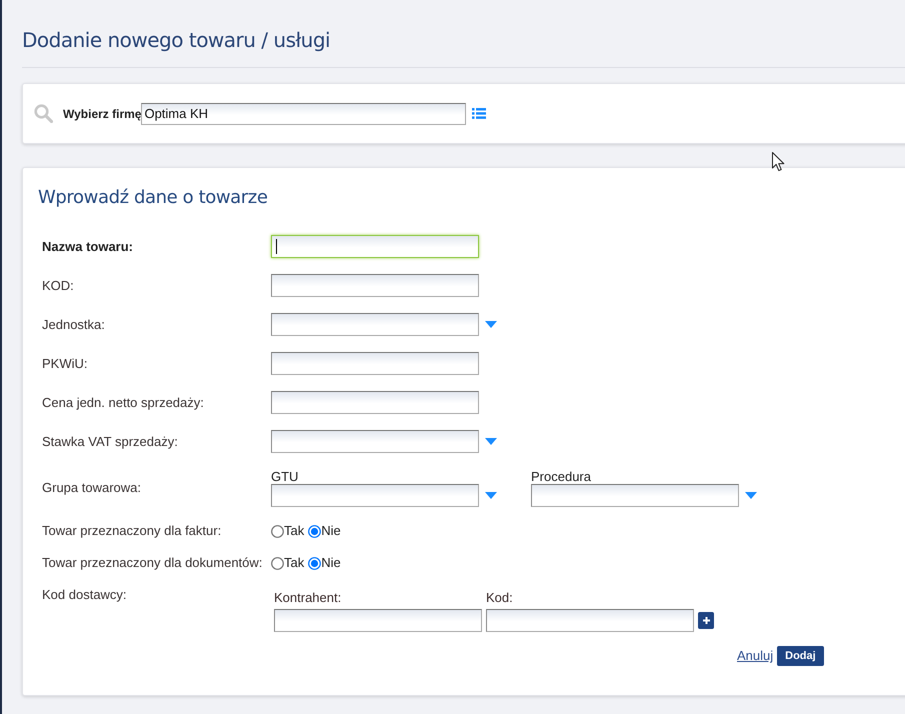 This screenshot has width=905, height=714. I want to click on field-label: Kod dostawcy:, so click(84, 595).